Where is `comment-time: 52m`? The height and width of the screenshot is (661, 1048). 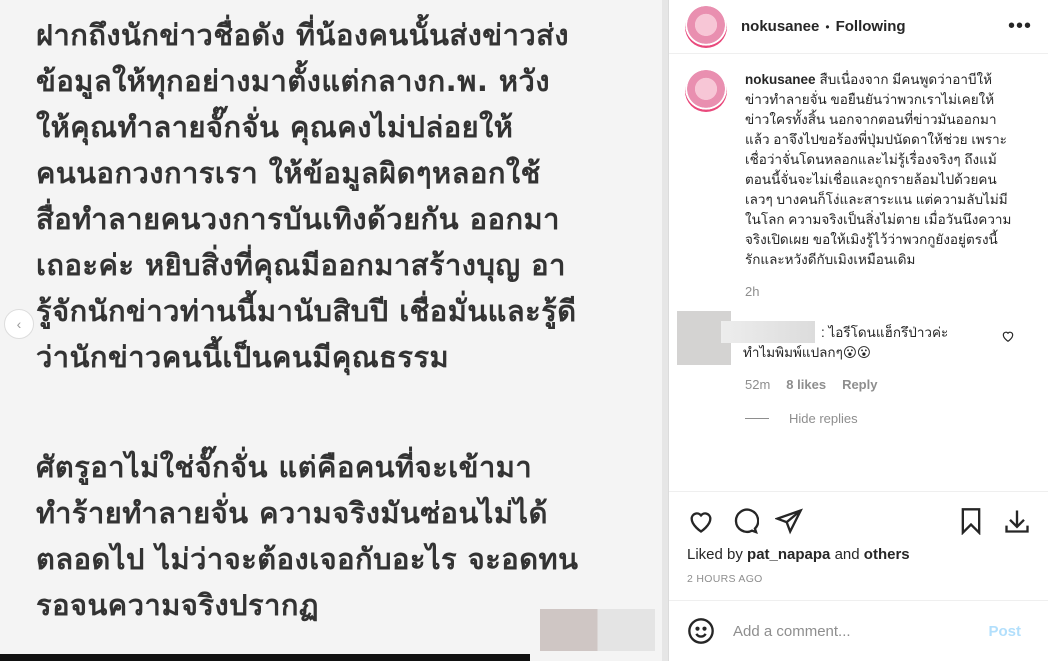 comment-time: 52m is located at coordinates (757, 384).